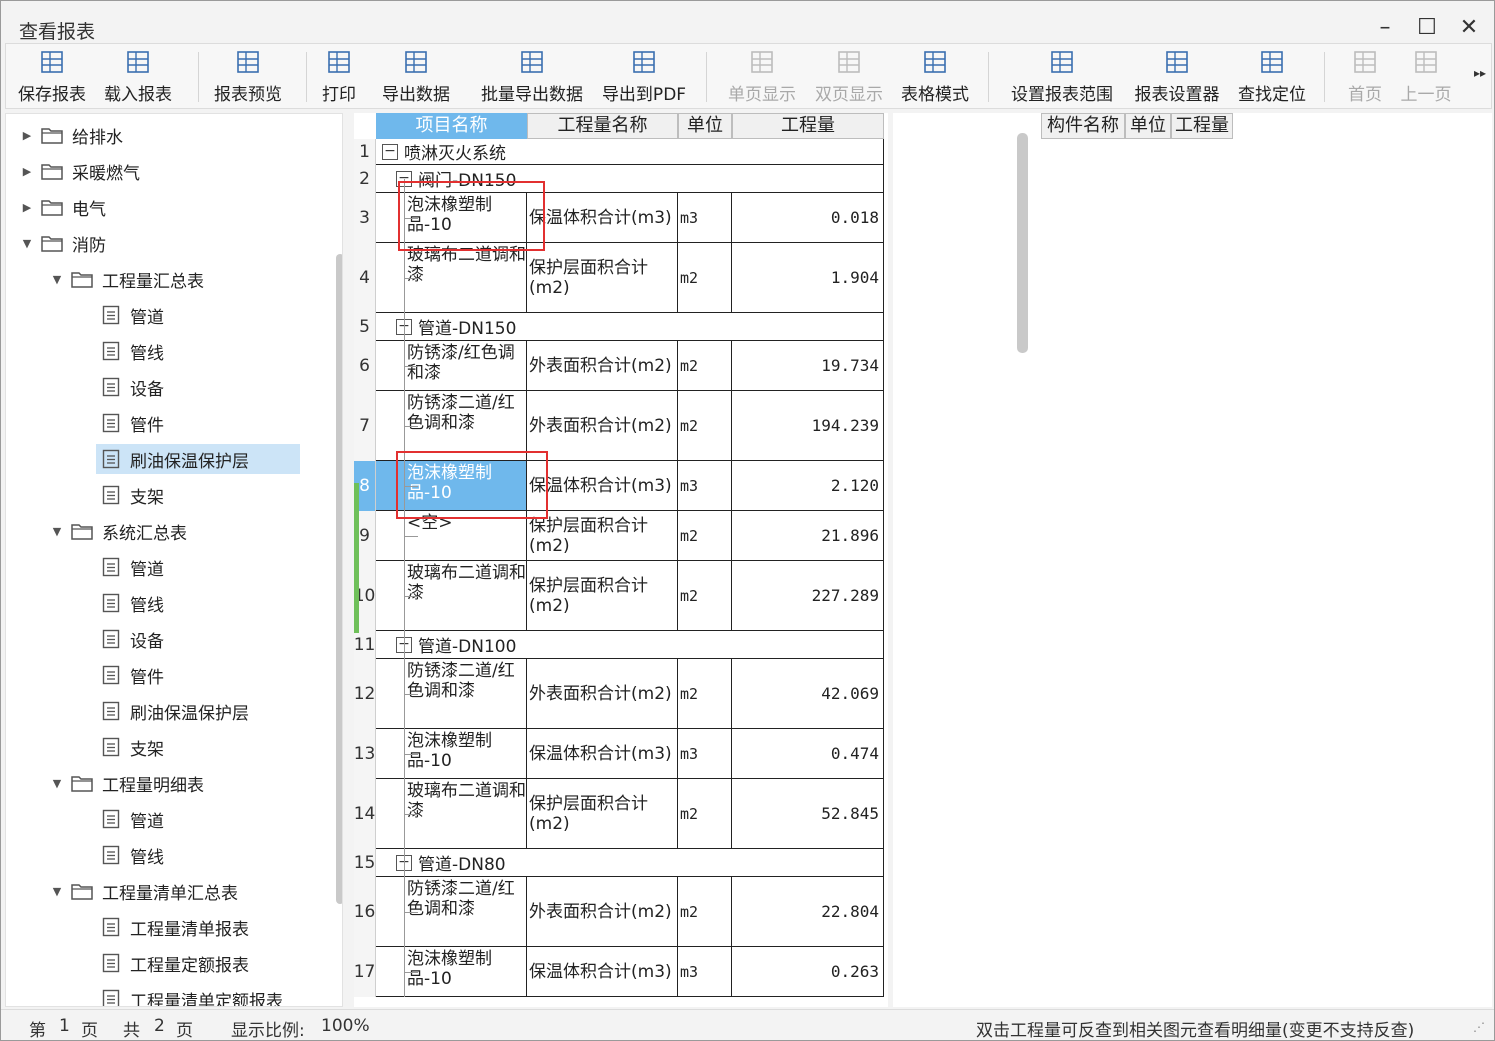 The height and width of the screenshot is (1041, 1495). What do you see at coordinates (111, 675) in the screenshot?
I see `report-doc-icon` at bounding box center [111, 675].